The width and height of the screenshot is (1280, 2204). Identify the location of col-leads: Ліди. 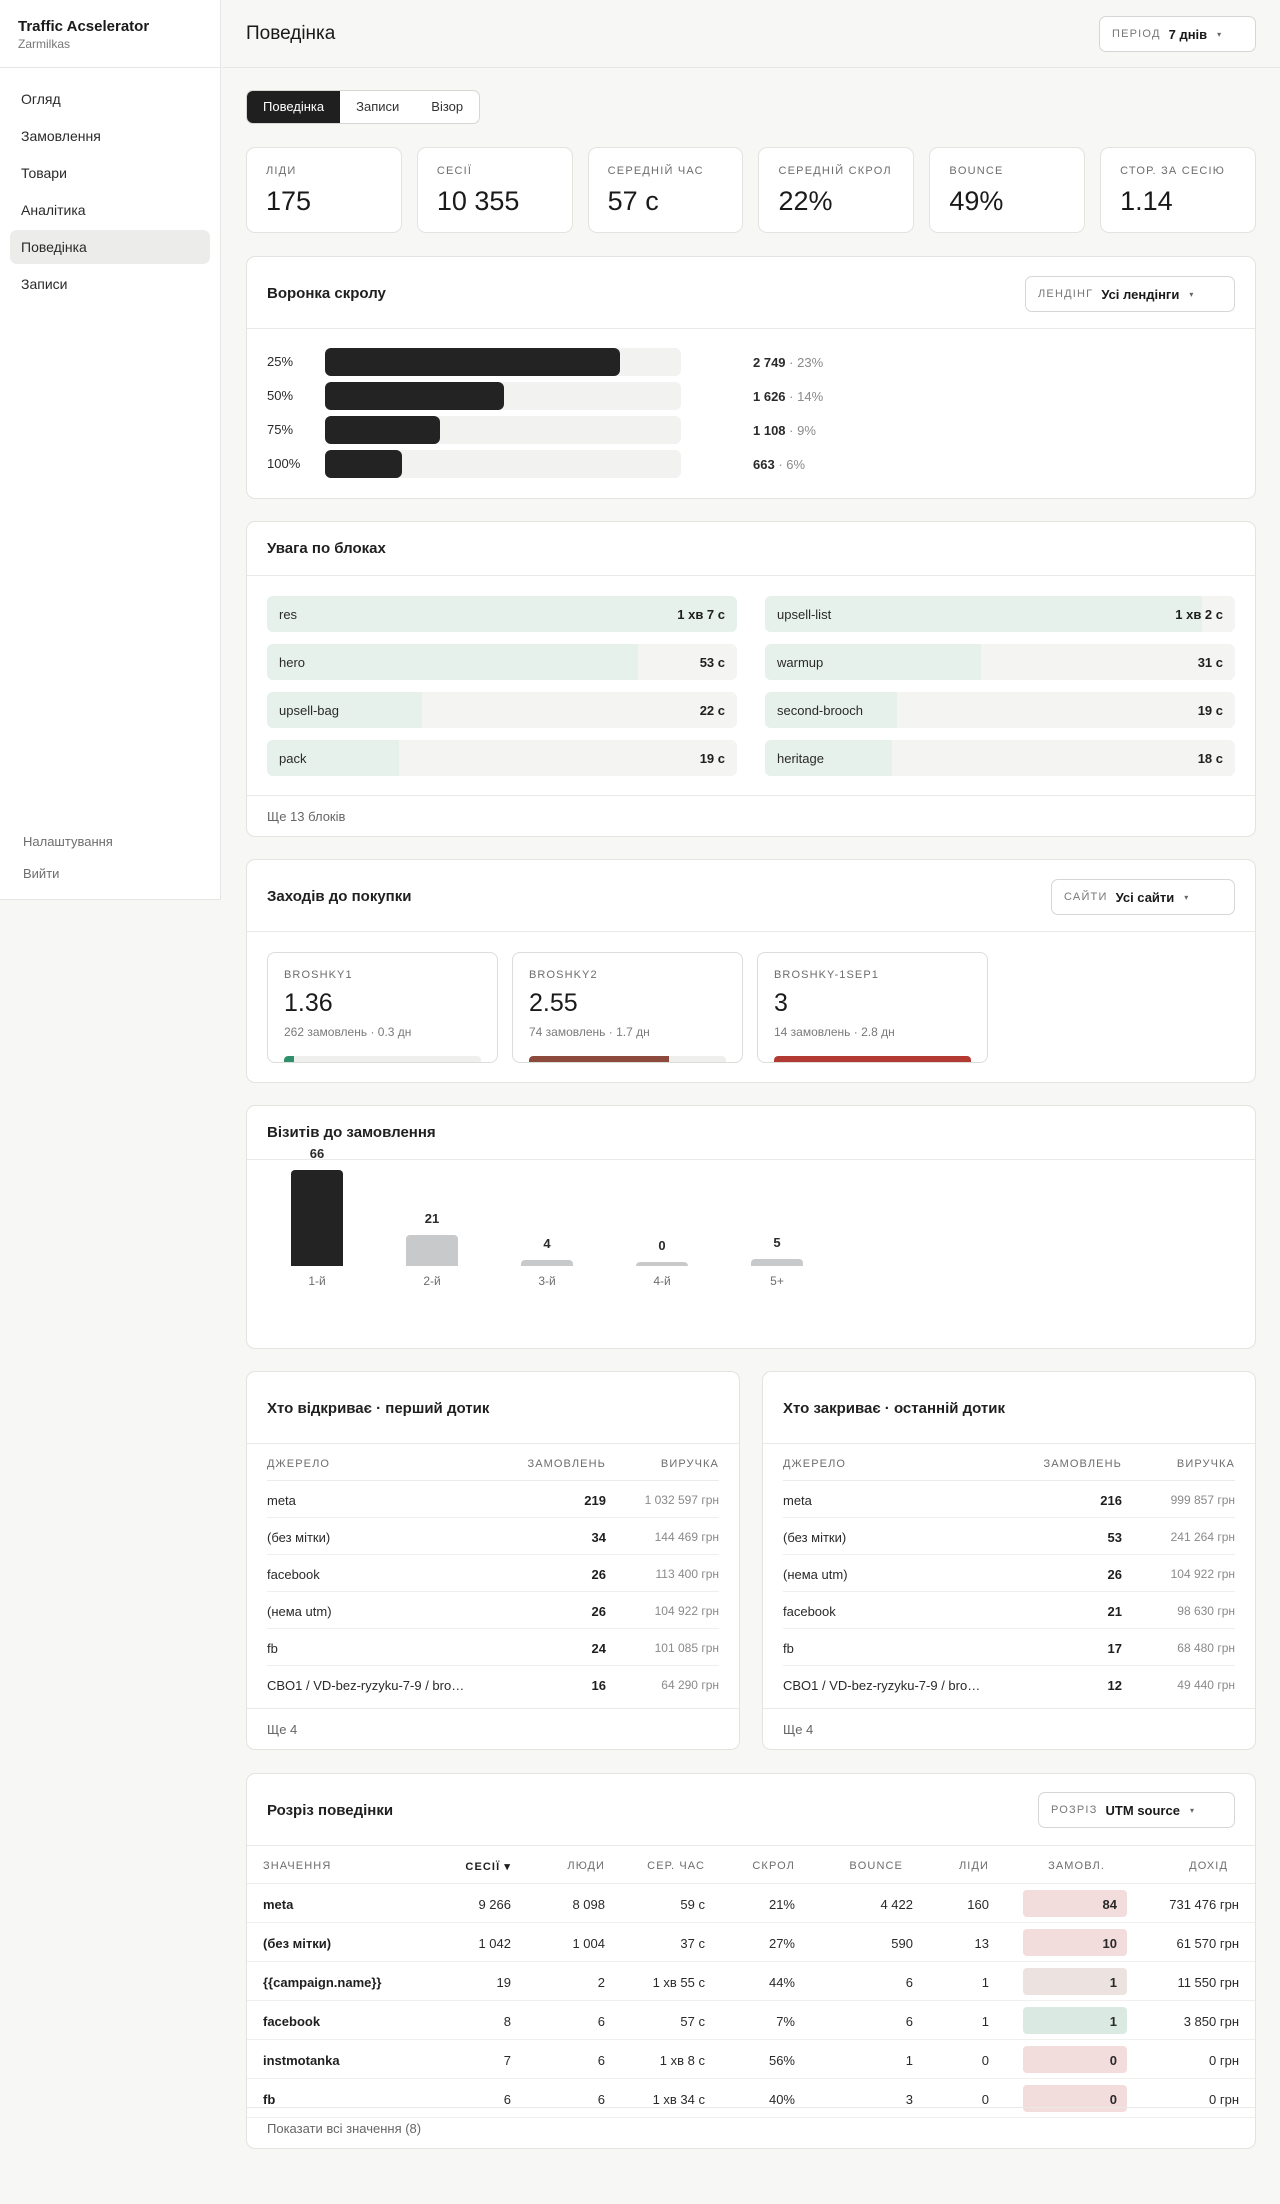
(974, 1866).